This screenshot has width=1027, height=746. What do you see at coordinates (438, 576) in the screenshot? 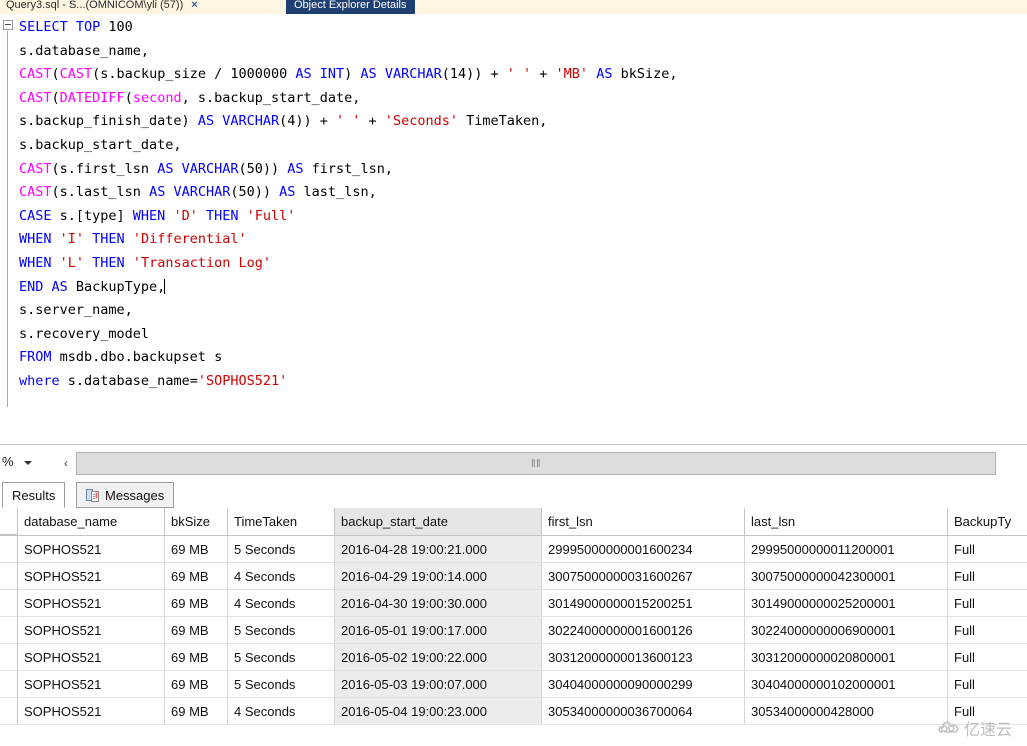
I see `cell-backup_start_date: 2016-04-29 19:00:14.000` at bounding box center [438, 576].